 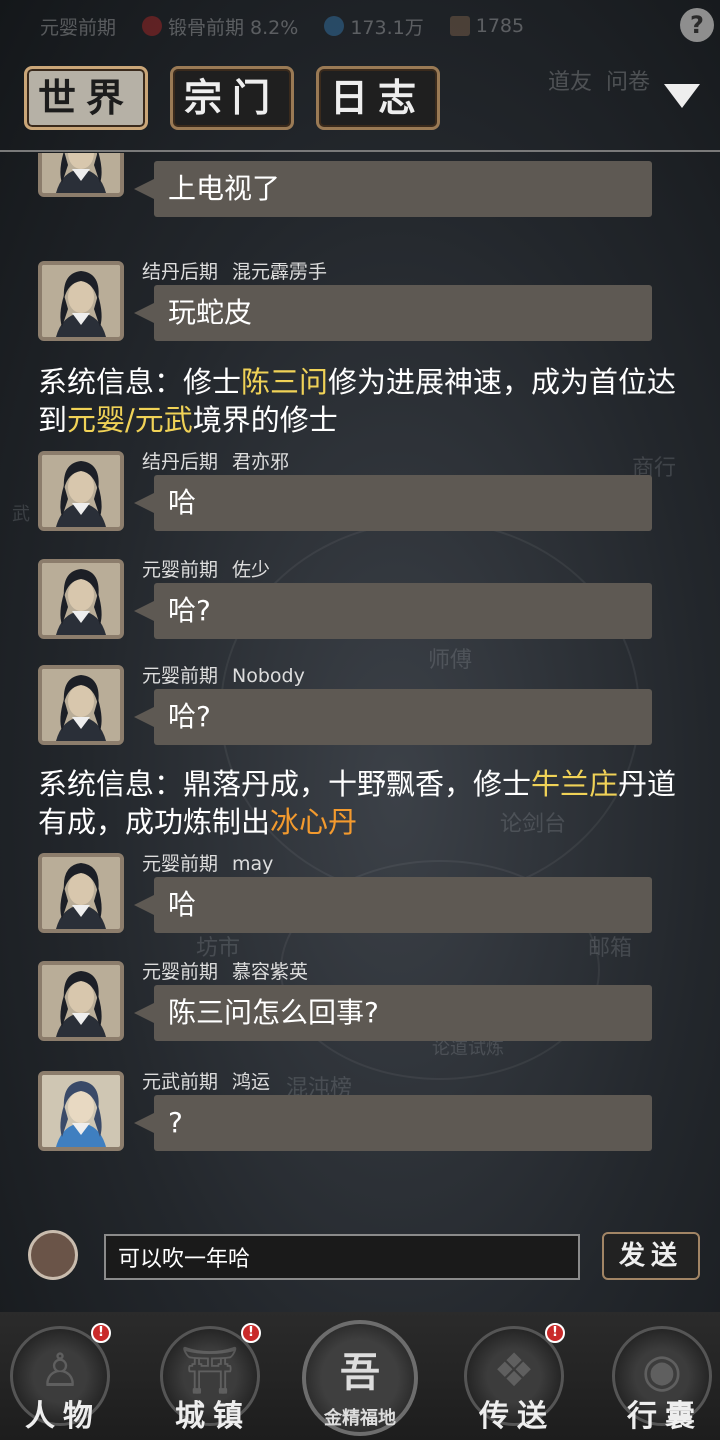 I want to click on message-bubble: 陈三问怎么回事?, so click(x=393, y=1013).